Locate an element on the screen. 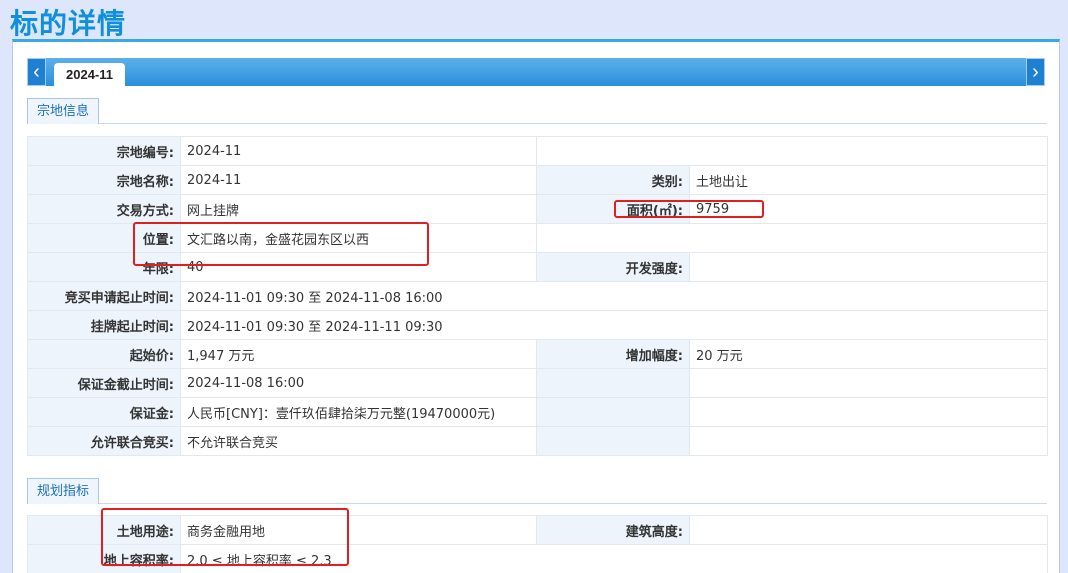  deposit-deadline-value: 2024-11-08 16:00 is located at coordinates (358, 383).